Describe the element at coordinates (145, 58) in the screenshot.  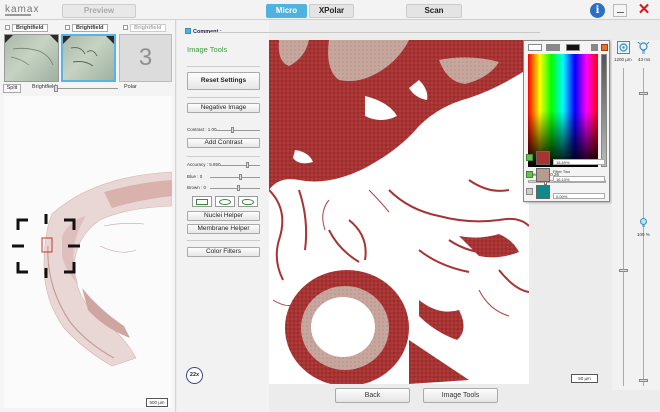
I see `thumbnail-3: 3` at that location.